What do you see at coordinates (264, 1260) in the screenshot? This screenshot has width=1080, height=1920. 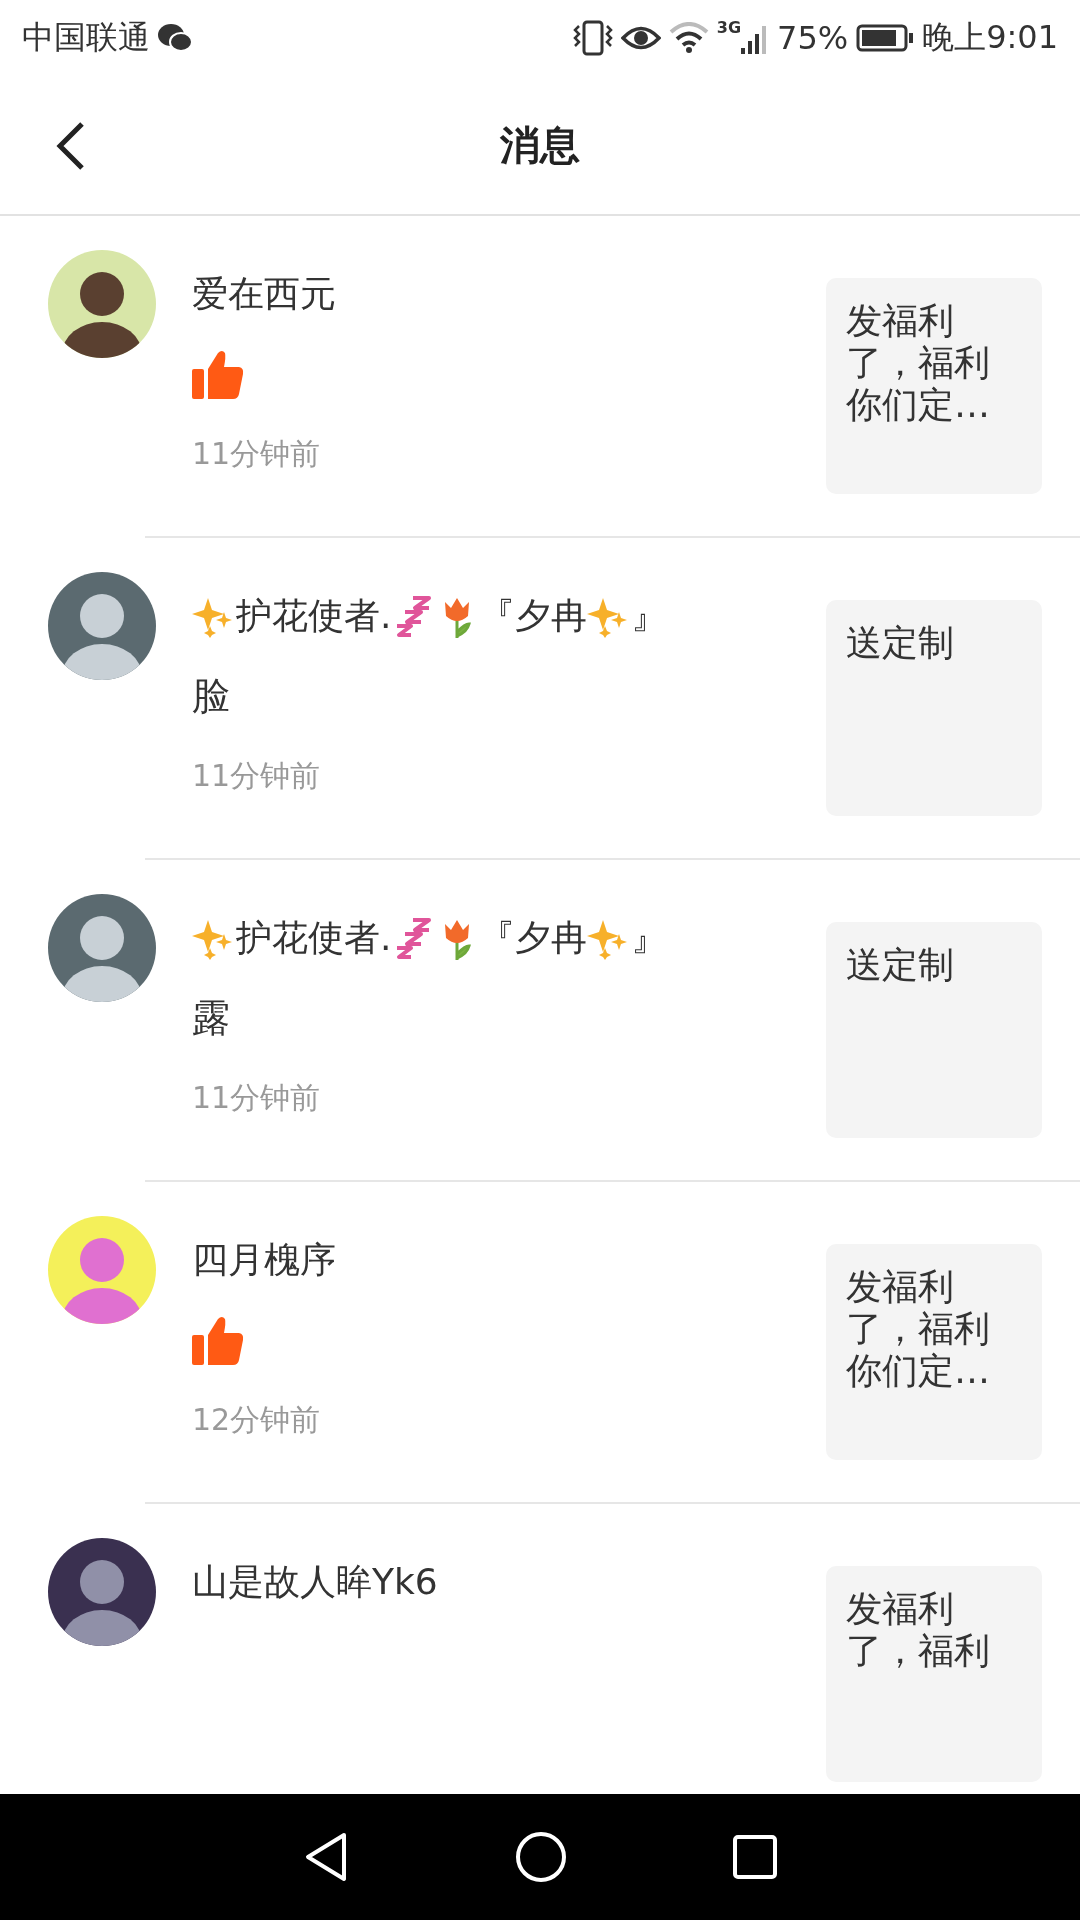 I see `sender-name: 四月槐序` at bounding box center [264, 1260].